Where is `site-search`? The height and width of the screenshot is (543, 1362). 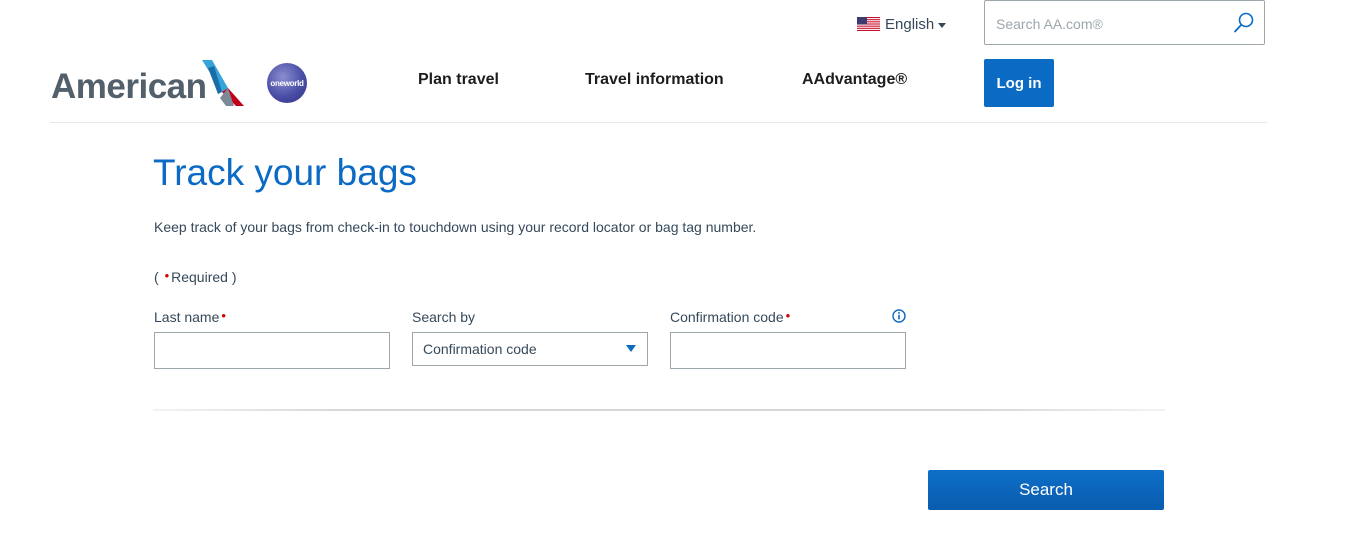 site-search is located at coordinates (1124, 22).